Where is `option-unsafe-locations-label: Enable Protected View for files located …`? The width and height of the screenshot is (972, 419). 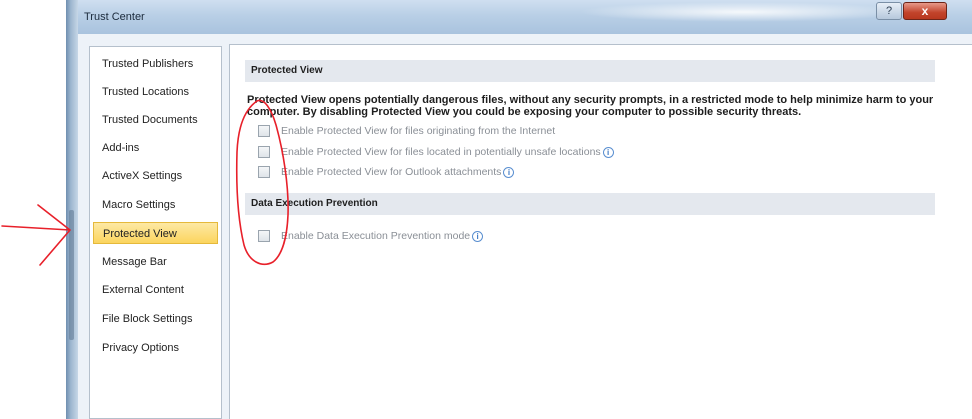 option-unsafe-locations-label: Enable Protected View for files located … is located at coordinates (441, 152).